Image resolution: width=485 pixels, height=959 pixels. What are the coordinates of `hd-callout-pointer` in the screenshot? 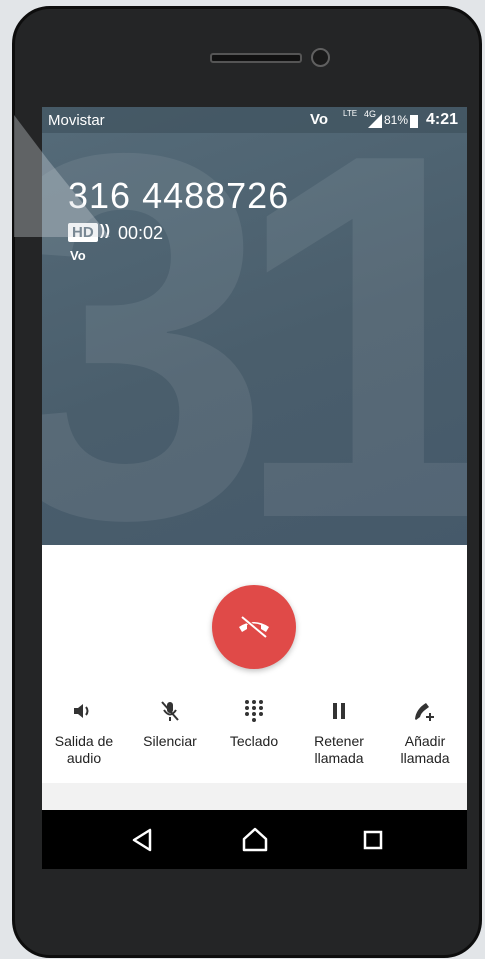 It's located at (62, 176).